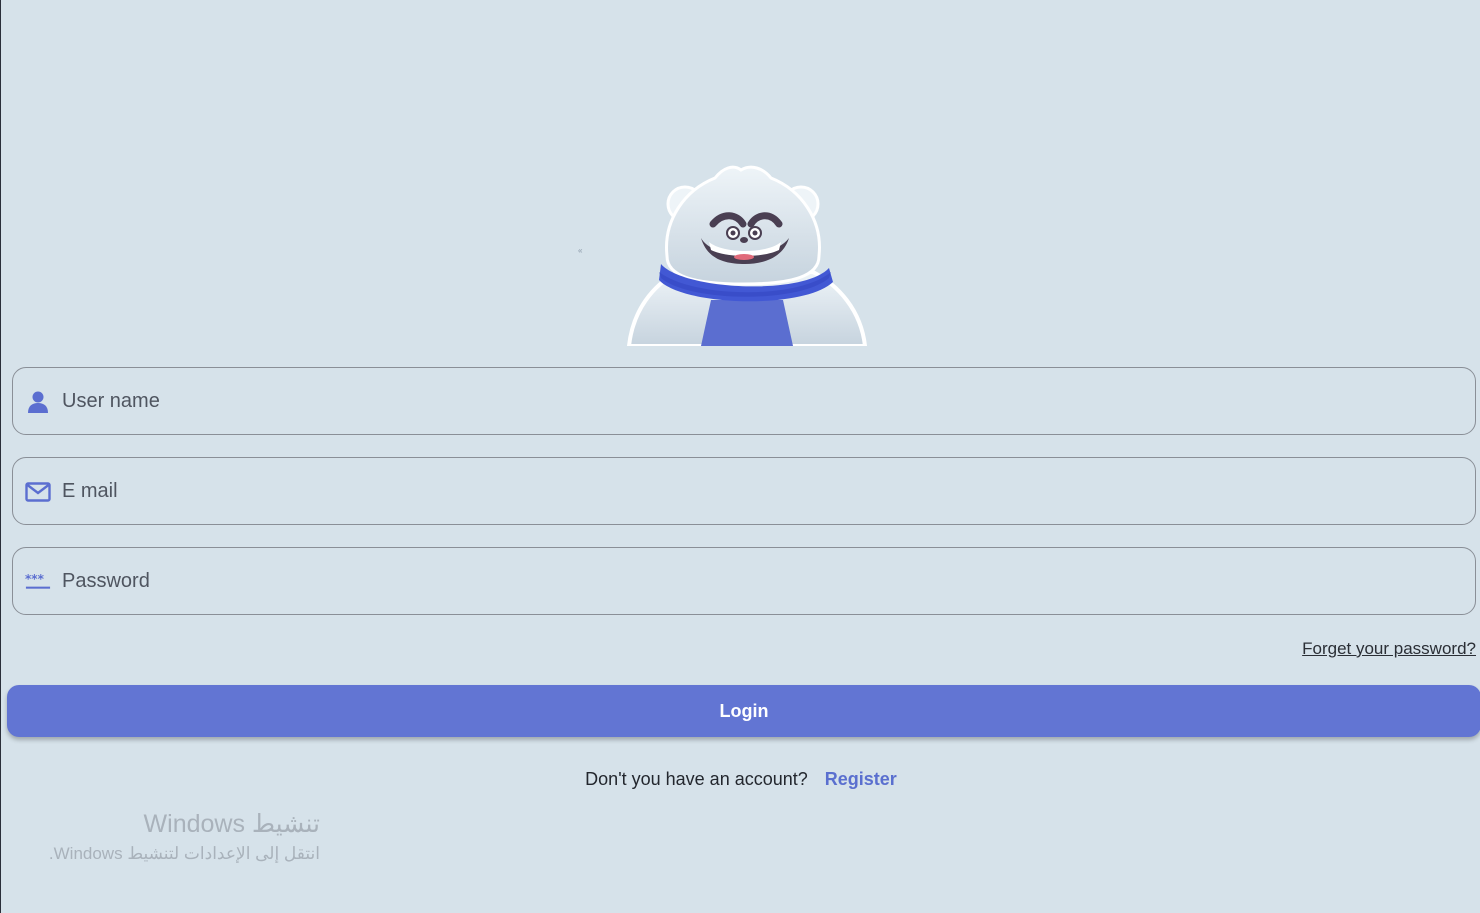  I want to click on username-input, so click(762, 401).